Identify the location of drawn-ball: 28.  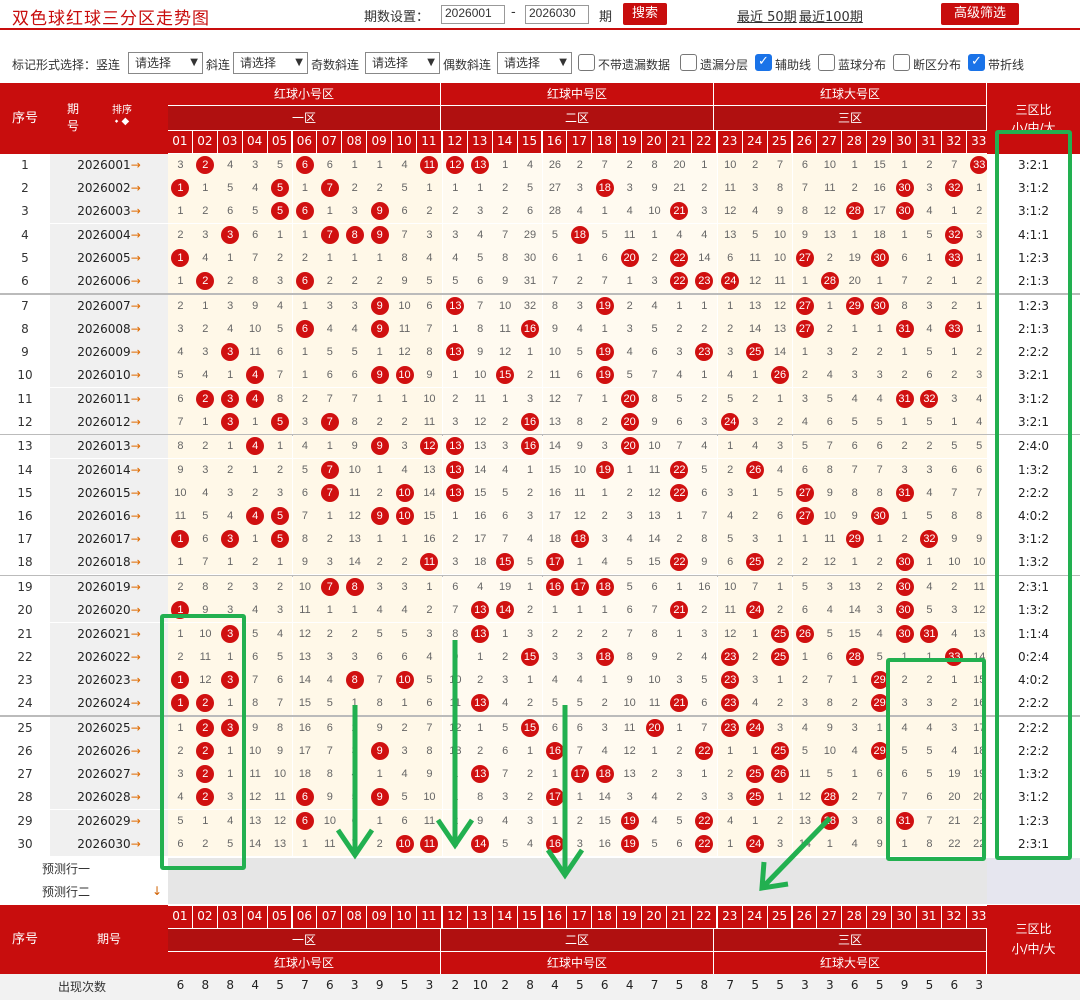
(855, 657).